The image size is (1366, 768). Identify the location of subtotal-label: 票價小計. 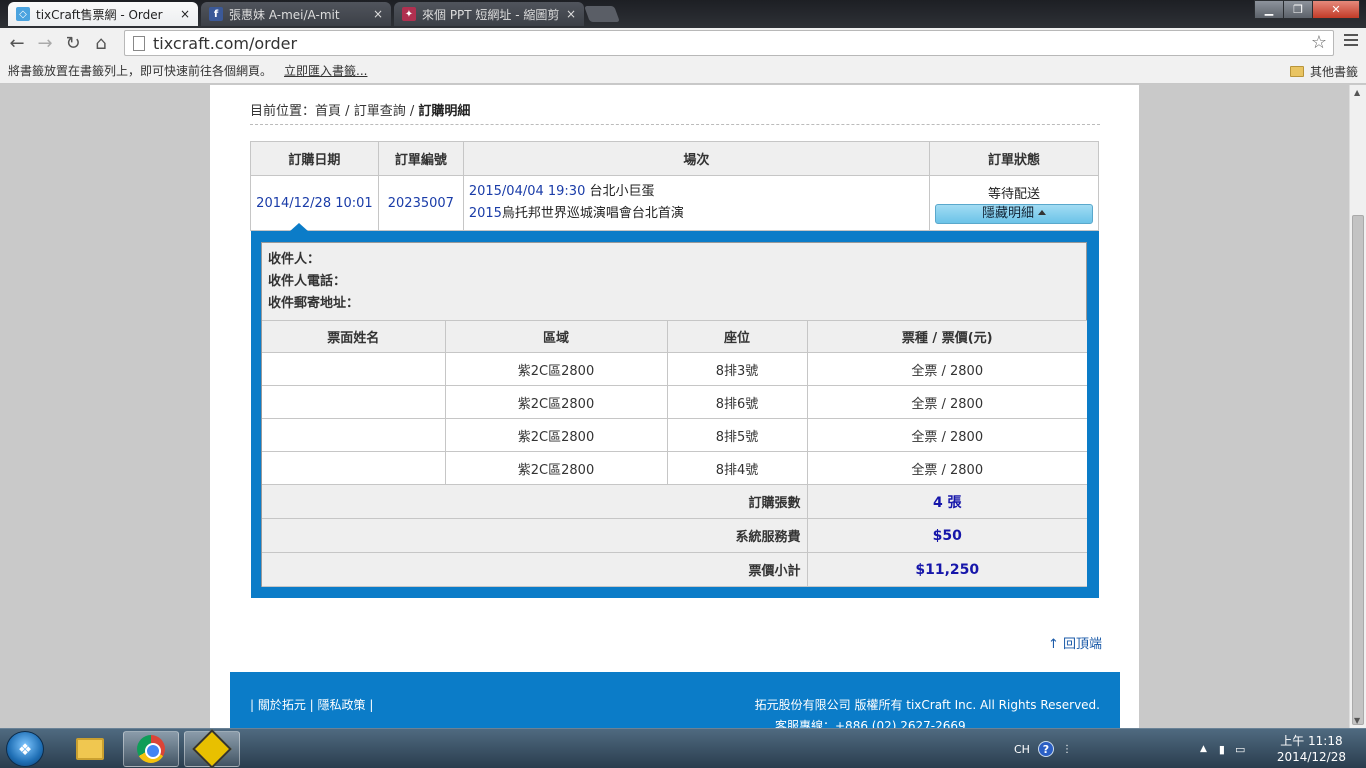
(535, 569).